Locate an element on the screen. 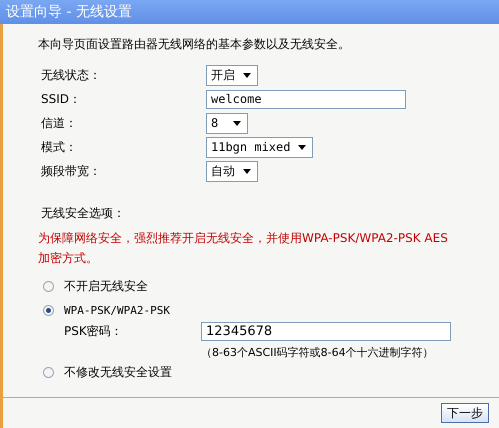 The height and width of the screenshot is (428, 499). dropdown: 开启 is located at coordinates (232, 75).